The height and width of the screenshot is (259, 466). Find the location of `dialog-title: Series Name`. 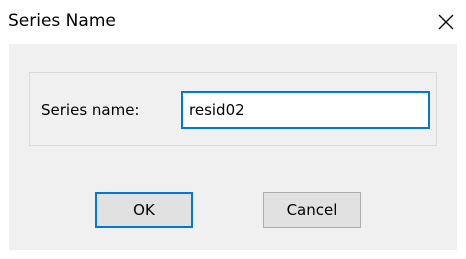

dialog-title: Series Name is located at coordinates (62, 21).